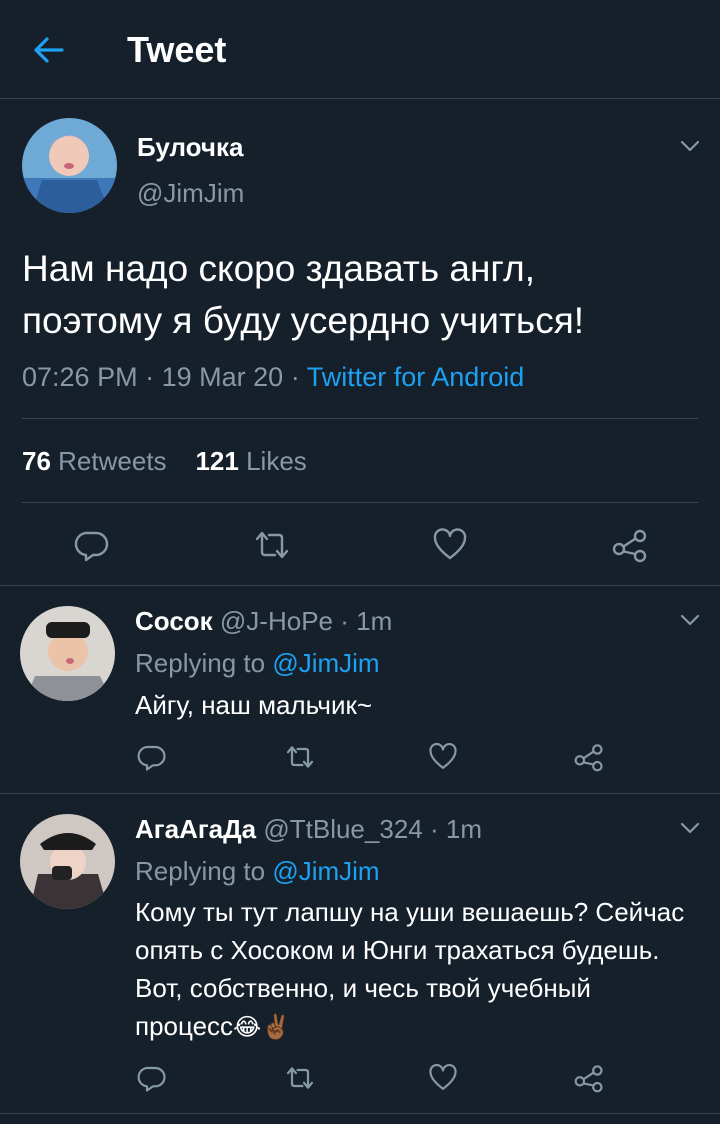  I want to click on author-handle: @JimJim, so click(190, 193).